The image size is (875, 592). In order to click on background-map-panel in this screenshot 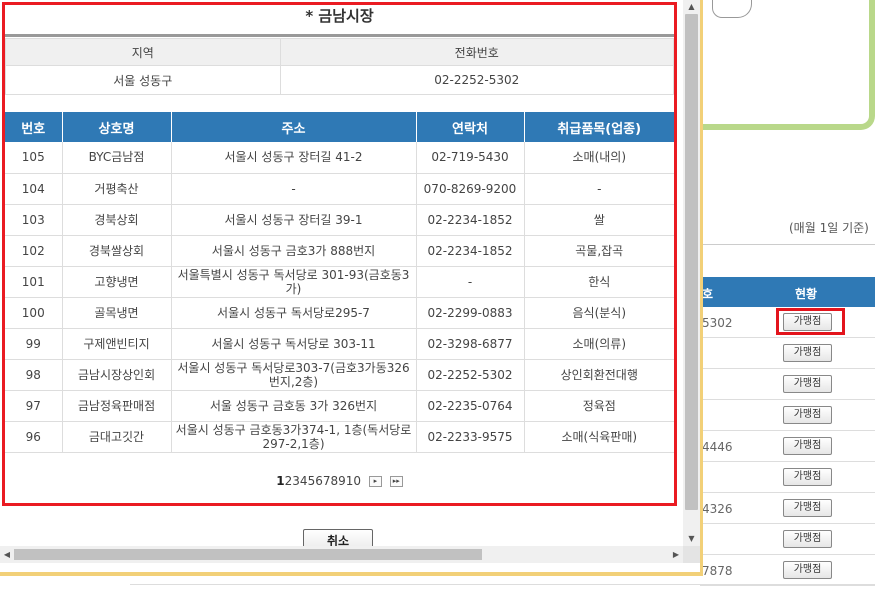, I will do `click(787, 65)`.